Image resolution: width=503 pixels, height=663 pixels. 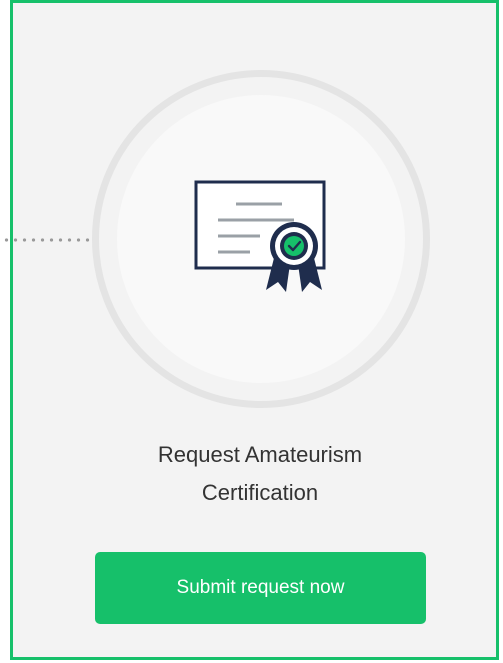 What do you see at coordinates (260, 588) in the screenshot?
I see `submit-request-button: Submit request now` at bounding box center [260, 588].